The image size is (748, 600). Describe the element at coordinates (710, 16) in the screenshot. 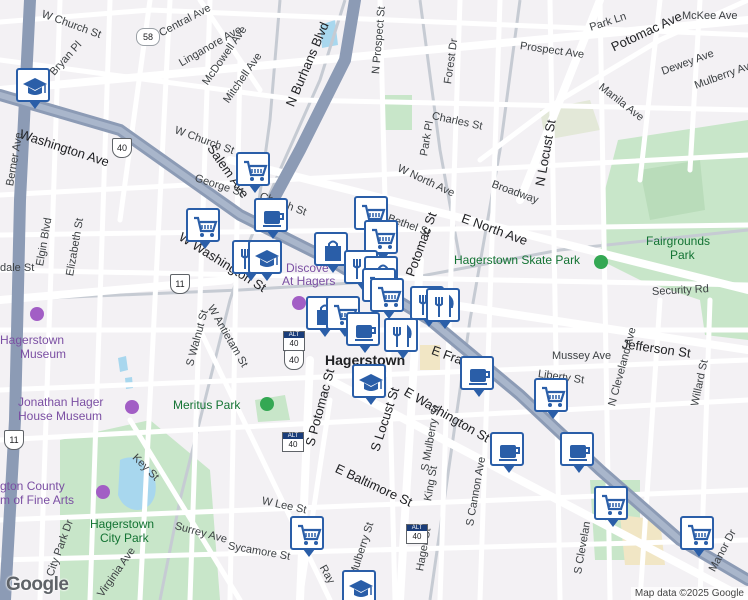

I see `street-label: McKee Ave` at that location.